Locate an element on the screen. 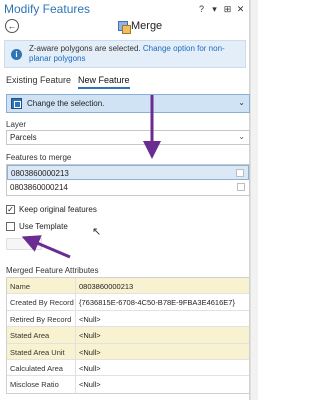 This screenshot has width=320, height=400. table-row: Misclose Ratio <Null> is located at coordinates (128, 384).